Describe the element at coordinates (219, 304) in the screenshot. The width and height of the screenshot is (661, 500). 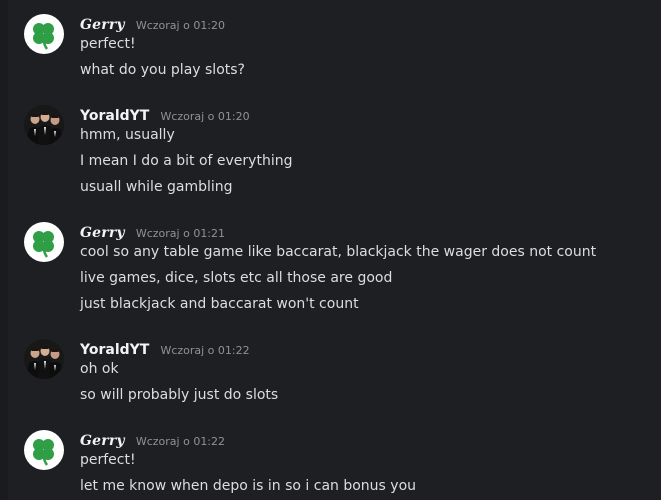
I see `message-text: just blackjack and baccarat won't count` at that location.